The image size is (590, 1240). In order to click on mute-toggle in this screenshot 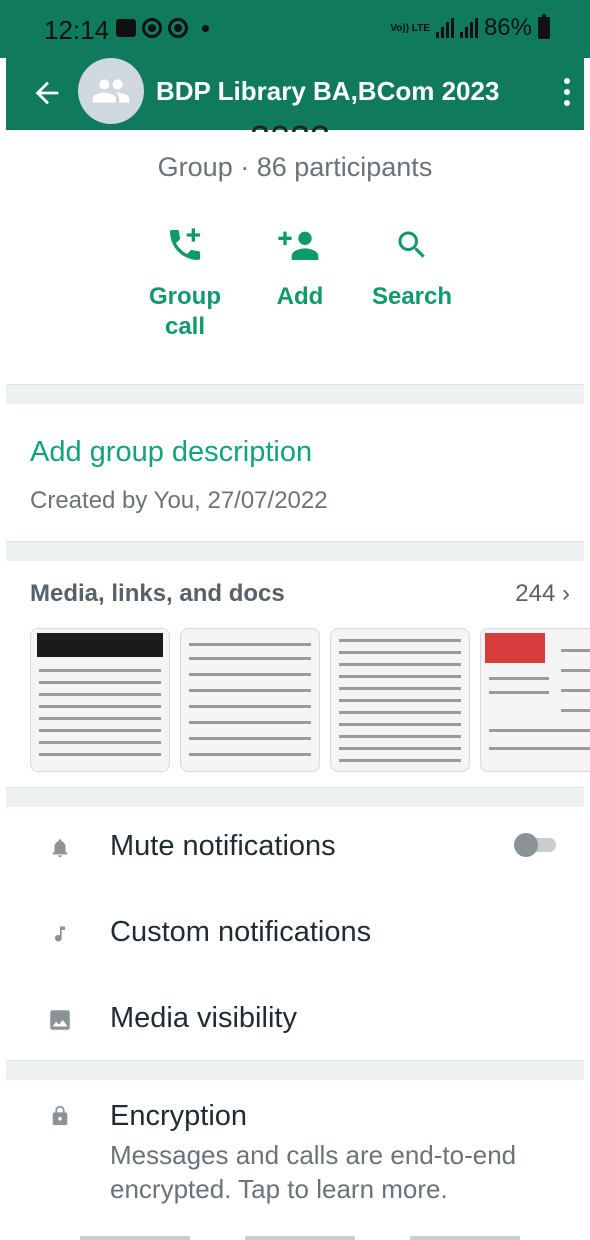, I will do `click(536, 845)`.